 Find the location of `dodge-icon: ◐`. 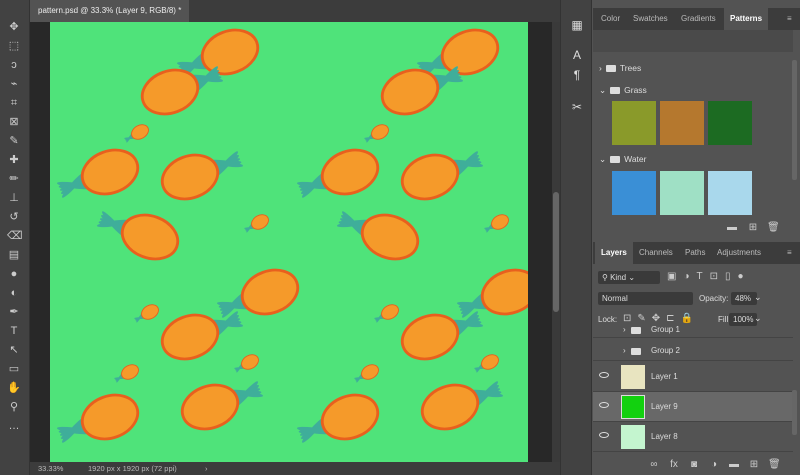

dodge-icon: ◐ is located at coordinates (14, 293).